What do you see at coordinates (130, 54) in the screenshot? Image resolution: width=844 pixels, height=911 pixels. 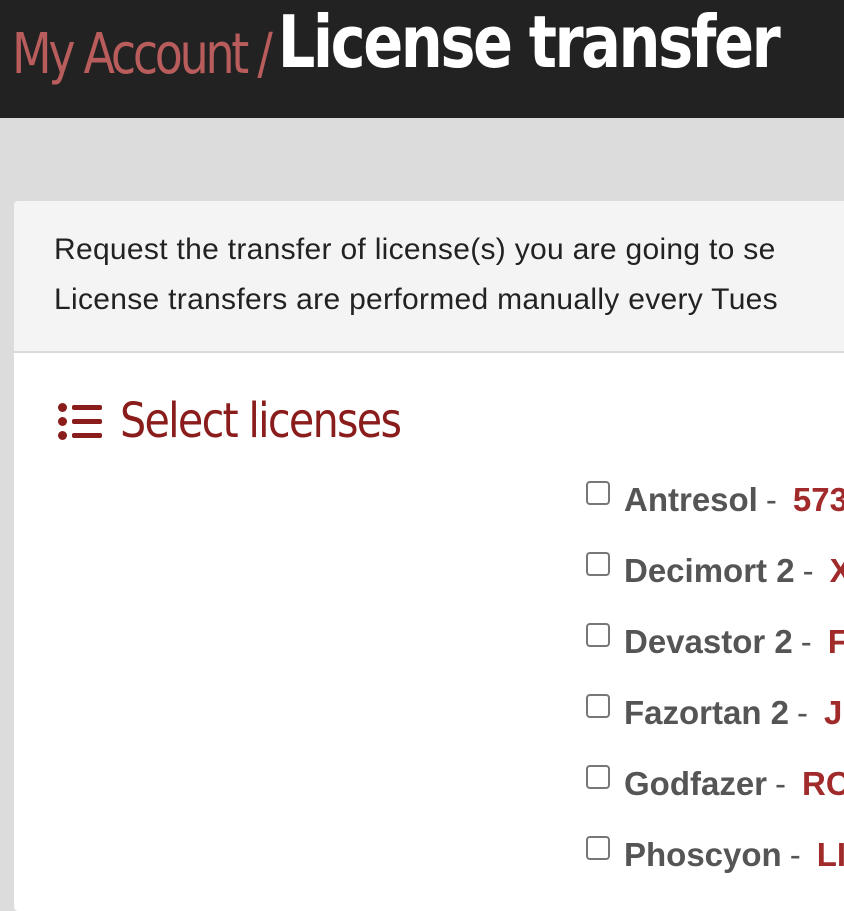 I see `breadcrumb-my-account-link: My Account` at bounding box center [130, 54].